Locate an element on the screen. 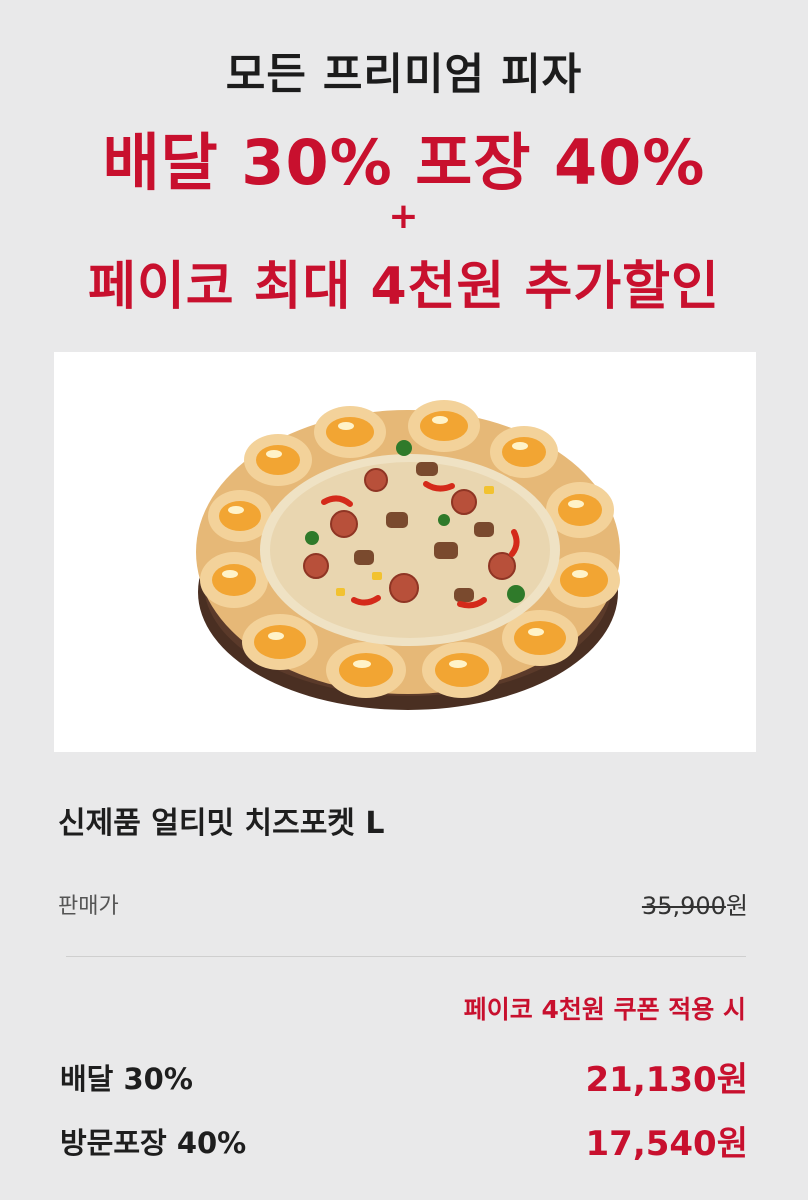 The width and height of the screenshot is (808, 1200). takeout-discount-label: 방문포장 40% is located at coordinates (153, 1143).